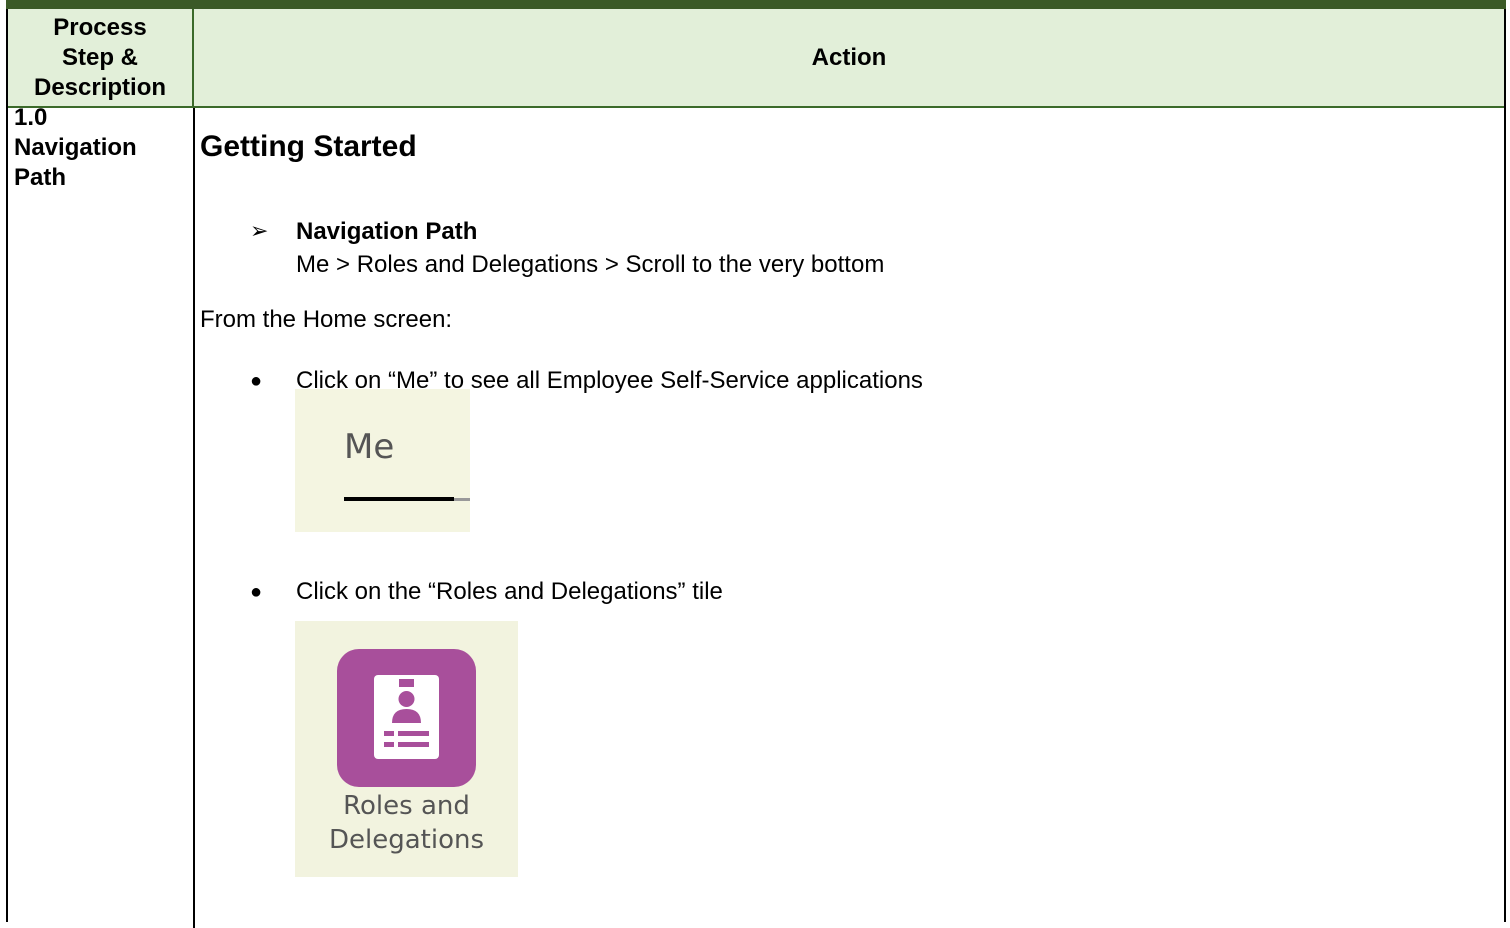 The width and height of the screenshot is (1510, 928). I want to click on from-home-text: From the Home screen:, so click(326, 319).